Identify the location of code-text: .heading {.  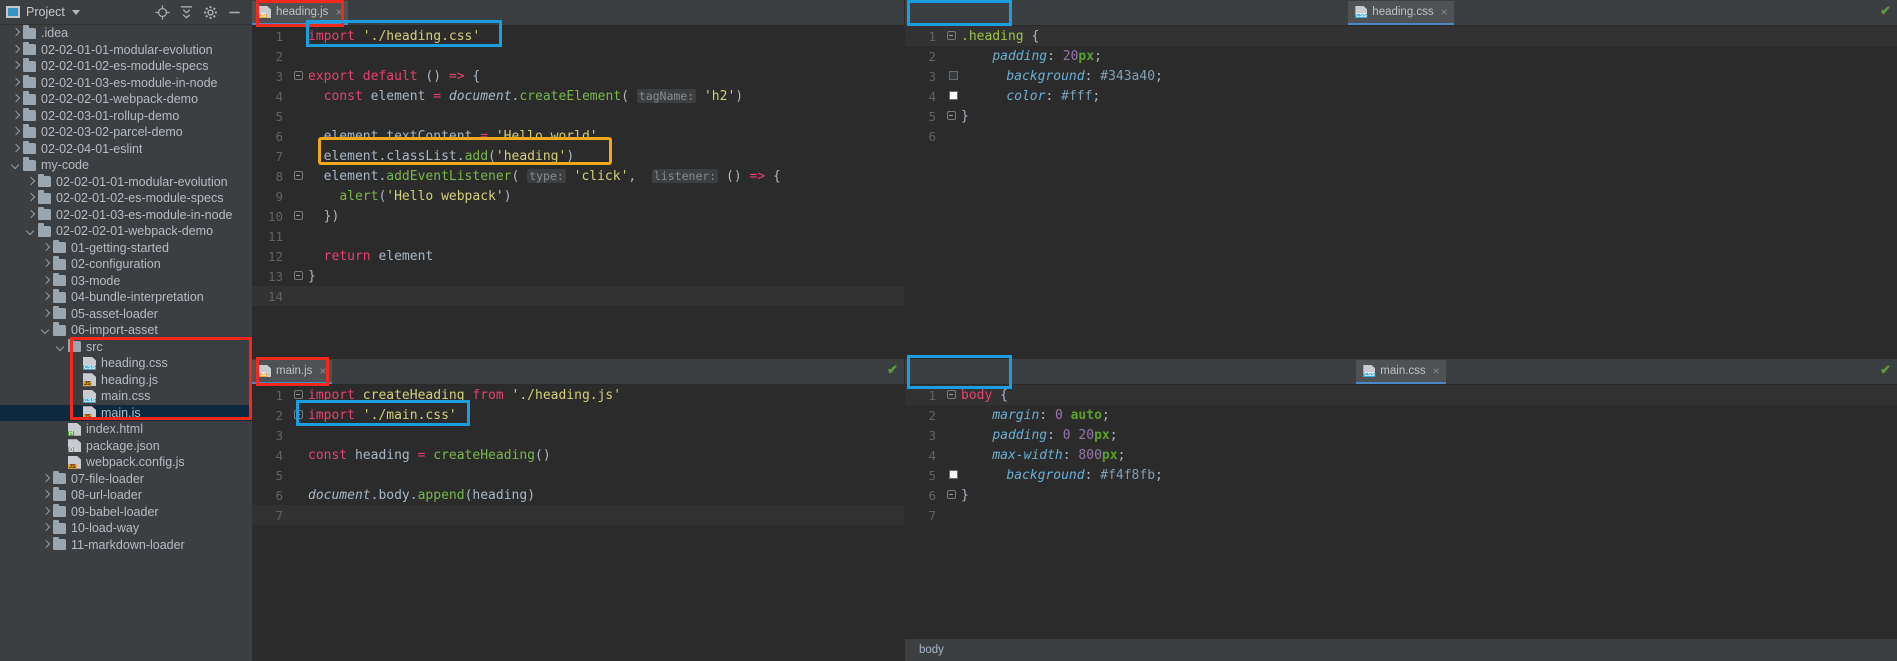
(999, 36).